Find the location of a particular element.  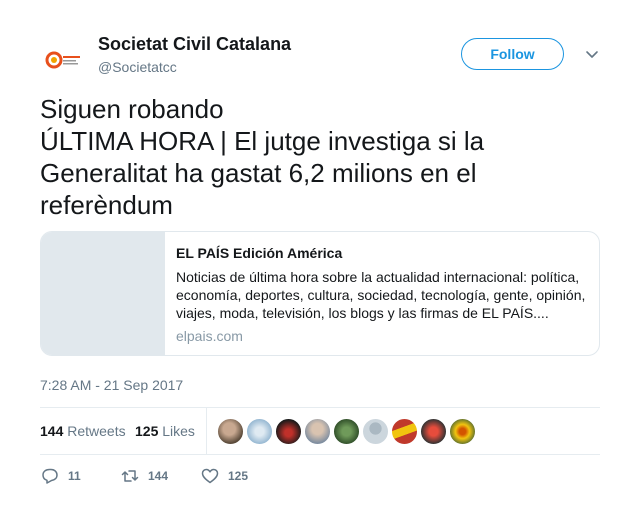

follow-button: Follow is located at coordinates (512, 54).